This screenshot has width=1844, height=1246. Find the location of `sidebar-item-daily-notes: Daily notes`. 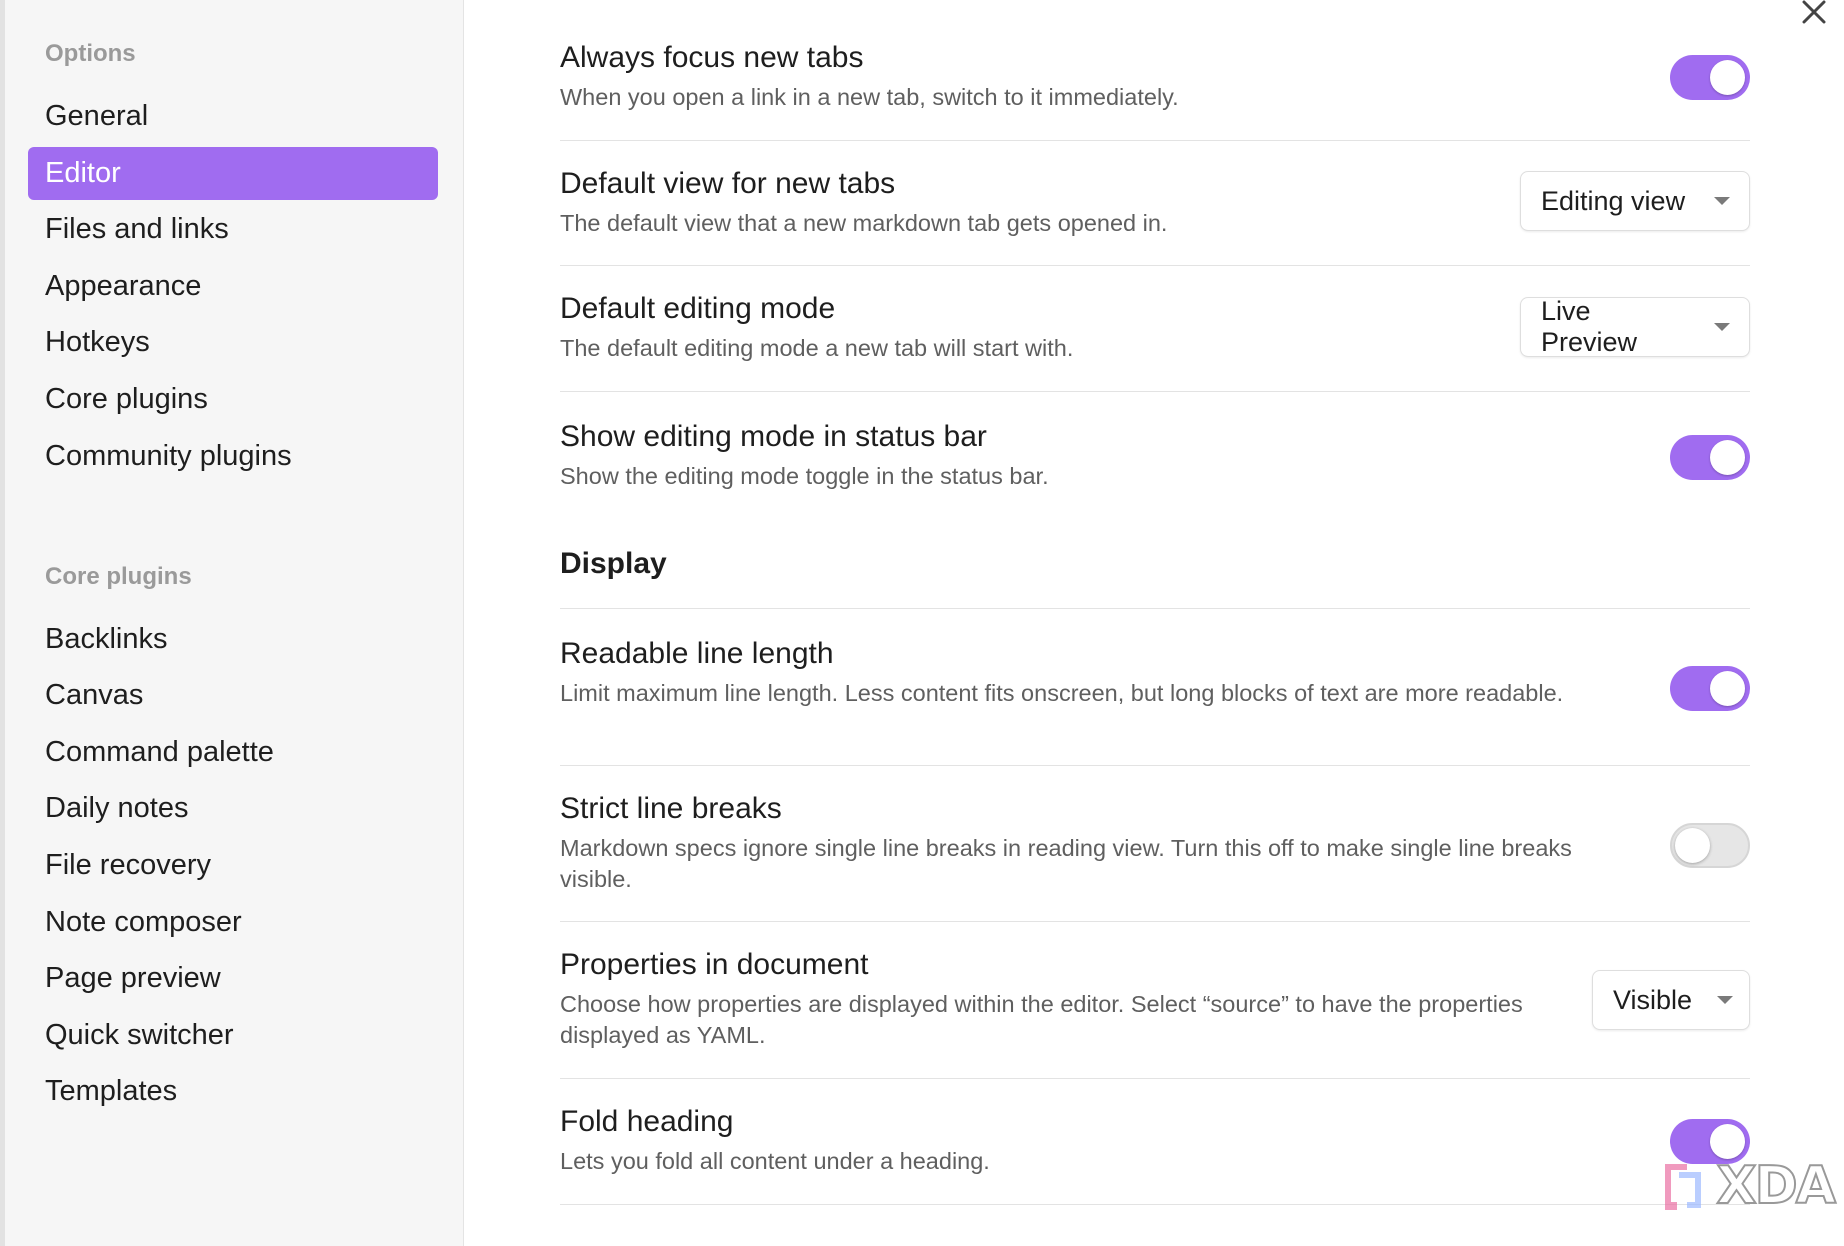

sidebar-item-daily-notes: Daily notes is located at coordinates (233, 808).